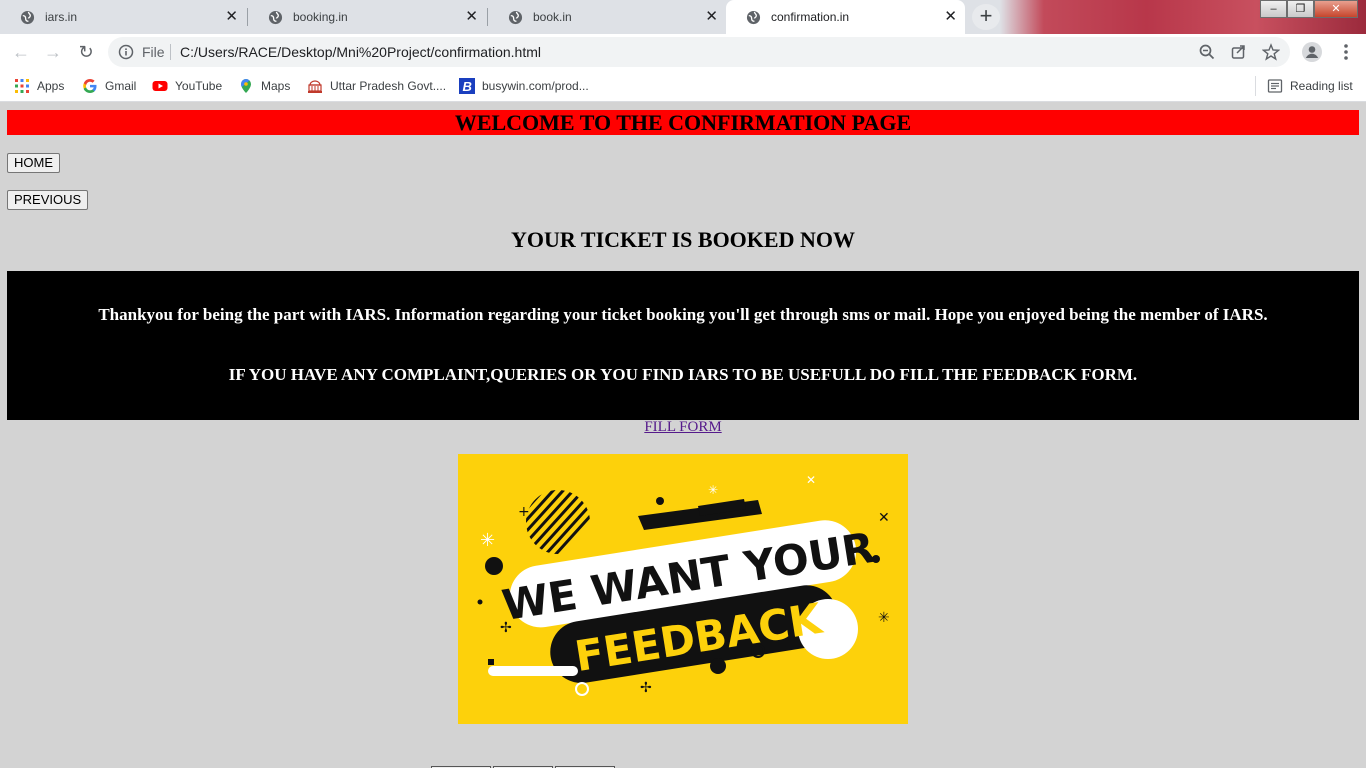 The height and width of the screenshot is (768, 1366). Describe the element at coordinates (986, 17) in the screenshot. I see `new-tab-button: +` at that location.